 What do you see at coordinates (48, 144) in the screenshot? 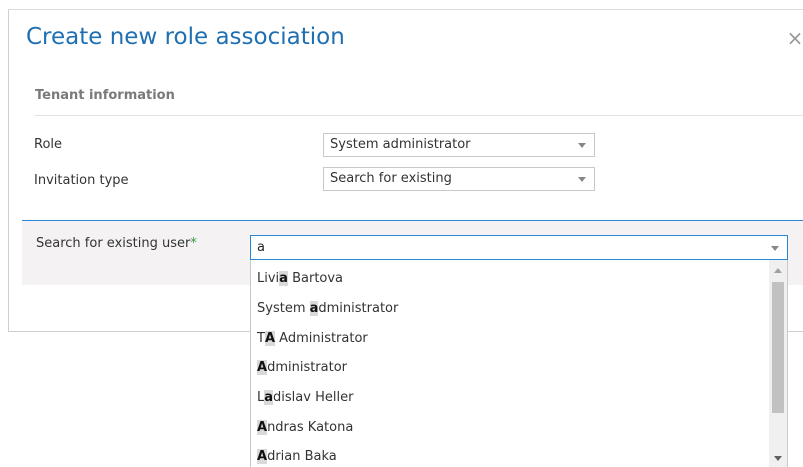
I see `role-label: Role` at bounding box center [48, 144].